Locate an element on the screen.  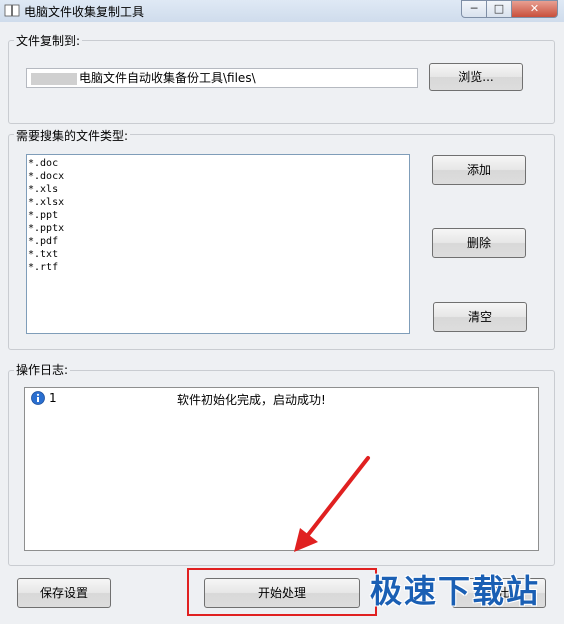
maximize-button: □ is located at coordinates (499, 9).